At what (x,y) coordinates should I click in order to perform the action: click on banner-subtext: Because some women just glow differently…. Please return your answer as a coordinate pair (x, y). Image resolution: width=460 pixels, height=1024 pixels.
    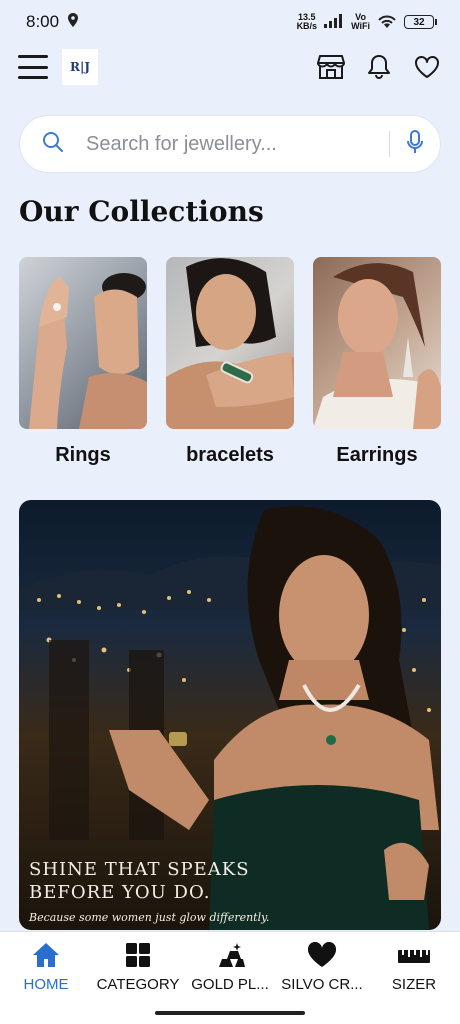
    Looking at the image, I should click on (149, 917).